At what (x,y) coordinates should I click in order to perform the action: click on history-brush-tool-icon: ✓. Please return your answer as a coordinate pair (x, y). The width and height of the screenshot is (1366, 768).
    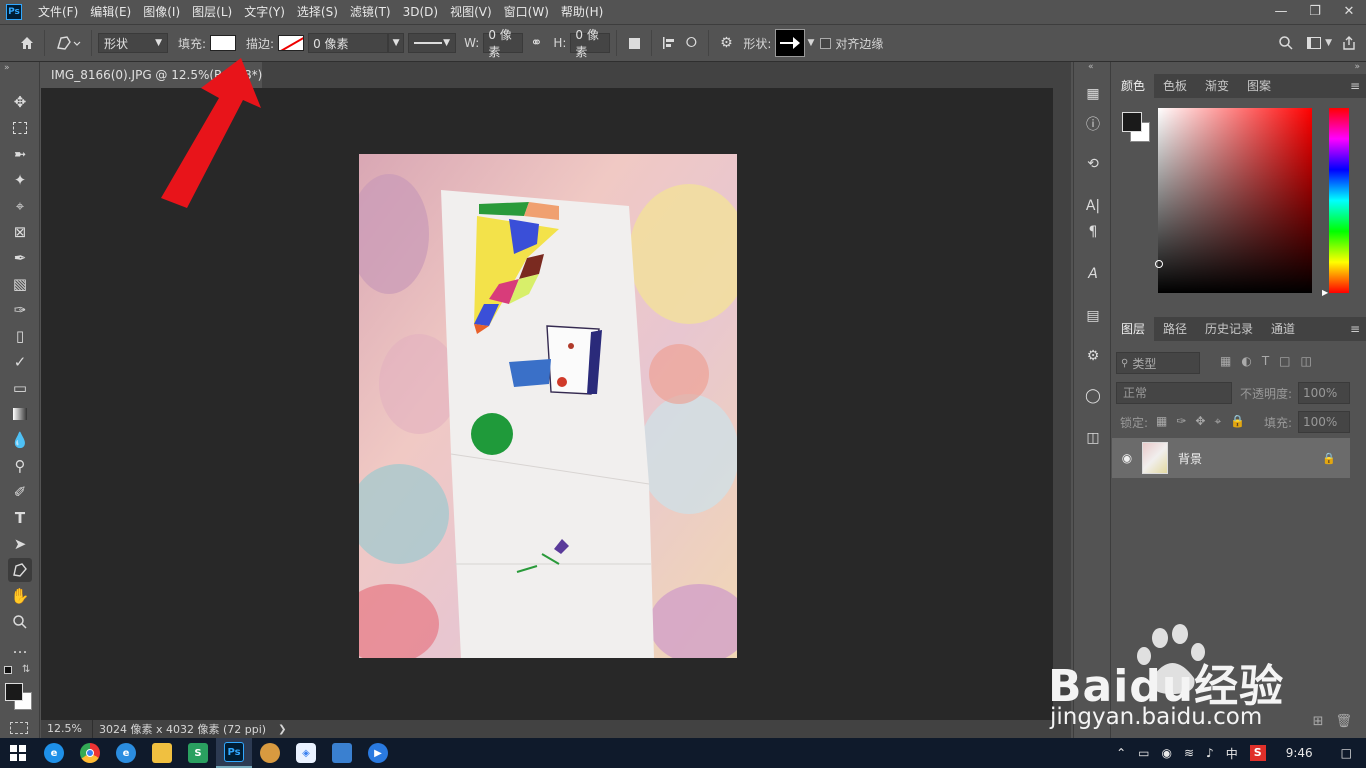
    Looking at the image, I should click on (20, 362).